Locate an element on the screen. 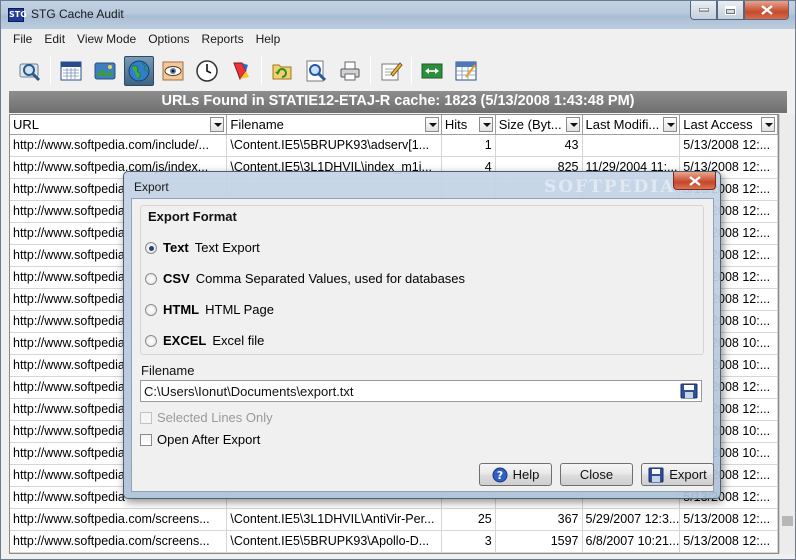 Image resolution: width=796 pixels, height=560 pixels. menu-view-mode: View Mode is located at coordinates (106, 39).